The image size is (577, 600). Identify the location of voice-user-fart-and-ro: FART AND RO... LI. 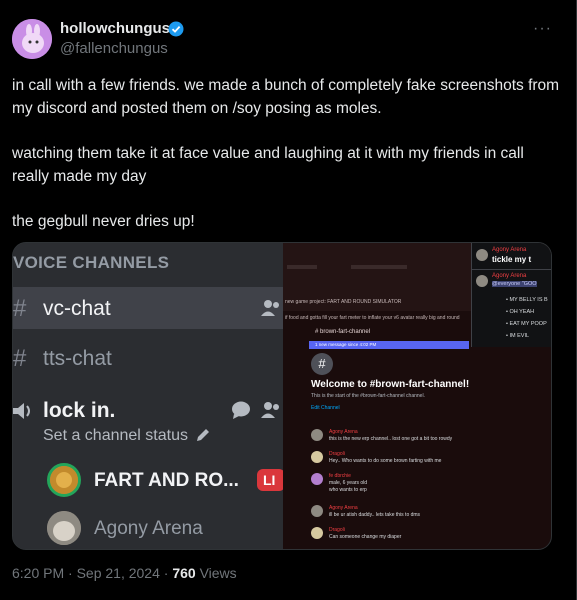
(166, 481).